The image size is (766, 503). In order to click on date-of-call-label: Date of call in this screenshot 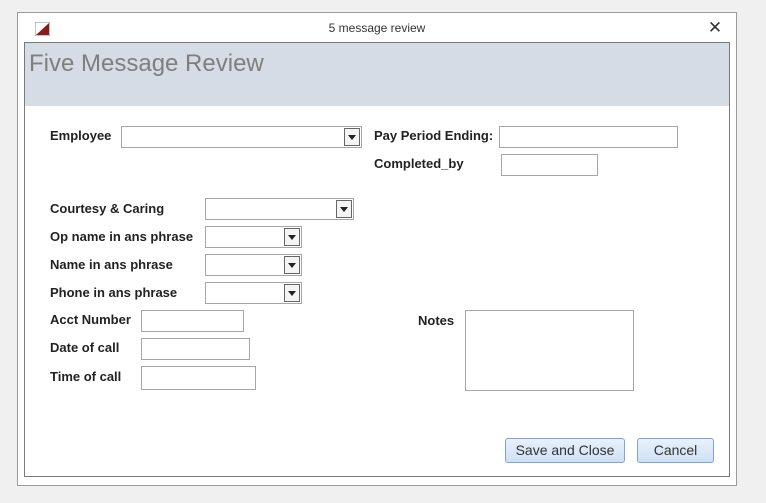, I will do `click(85, 347)`.